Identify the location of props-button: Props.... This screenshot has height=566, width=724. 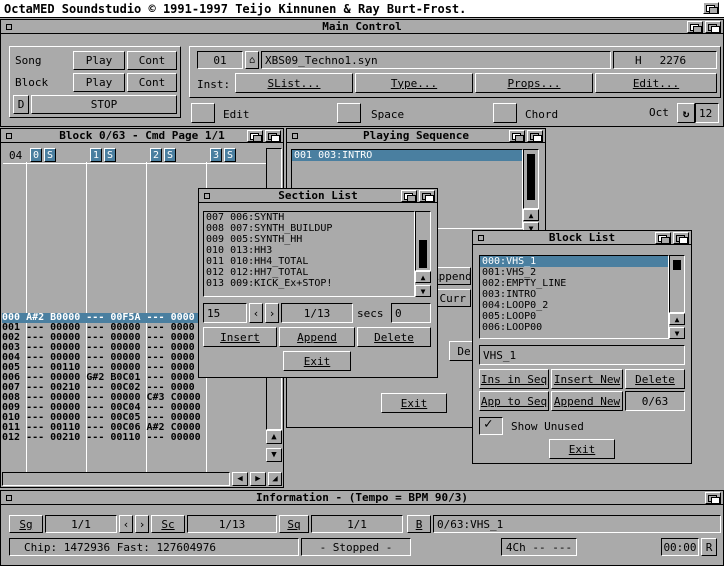
(534, 83).